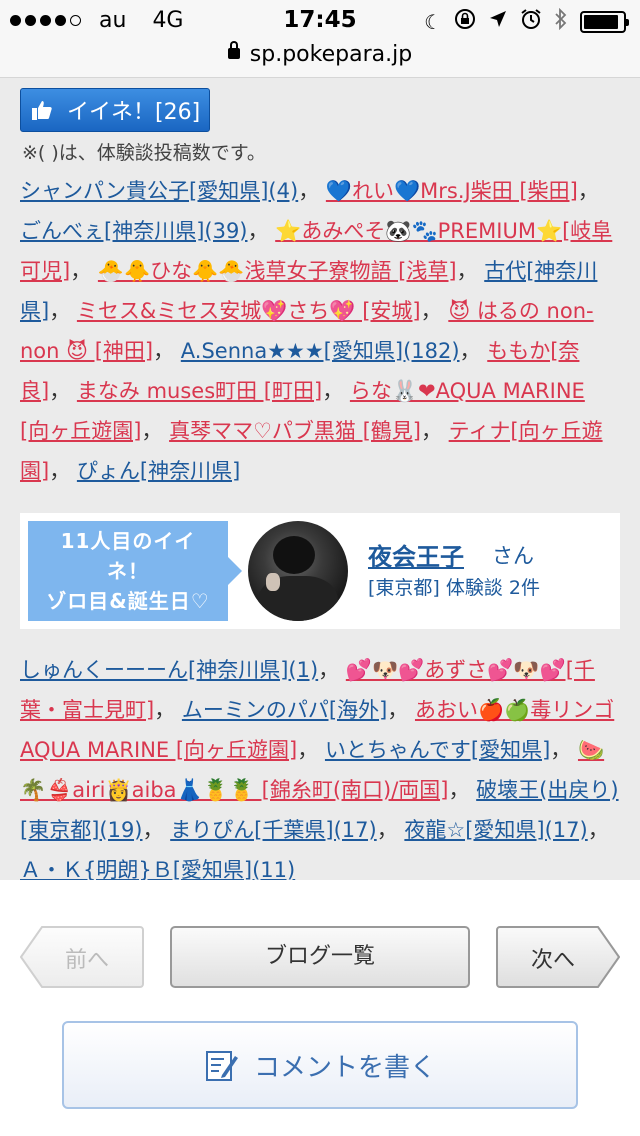 This screenshot has height=1136, width=640. Describe the element at coordinates (531, 21) in the screenshot. I see `alarm-icon` at that location.